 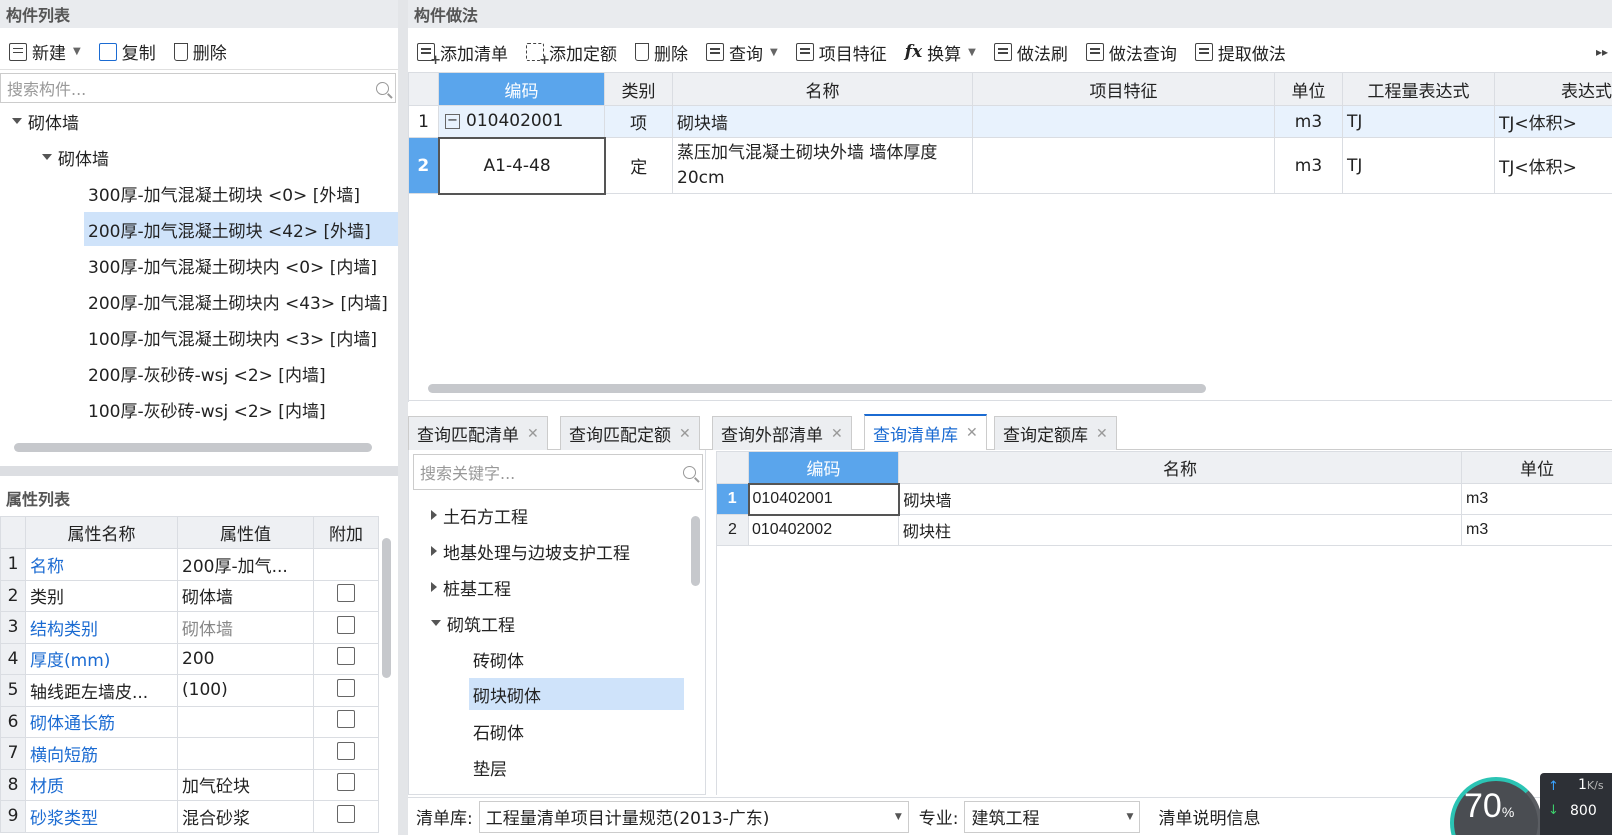 I want to click on tree-node-root: 砌体墙, so click(x=45, y=121).